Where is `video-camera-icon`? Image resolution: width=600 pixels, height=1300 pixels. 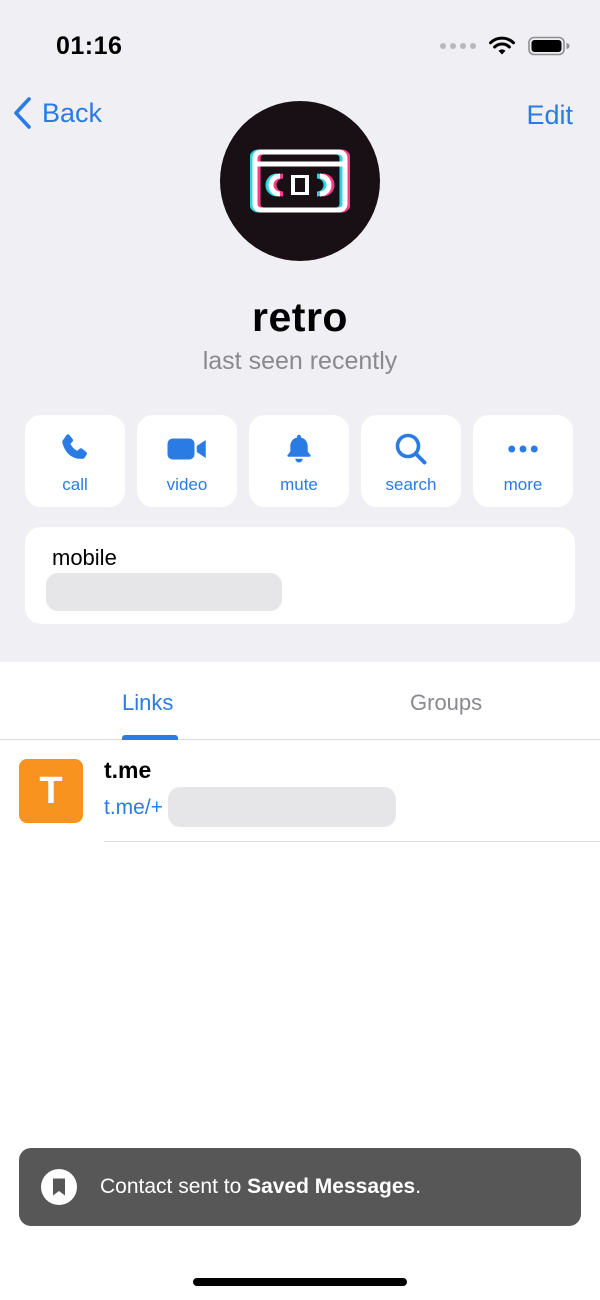 video-camera-icon is located at coordinates (186, 449).